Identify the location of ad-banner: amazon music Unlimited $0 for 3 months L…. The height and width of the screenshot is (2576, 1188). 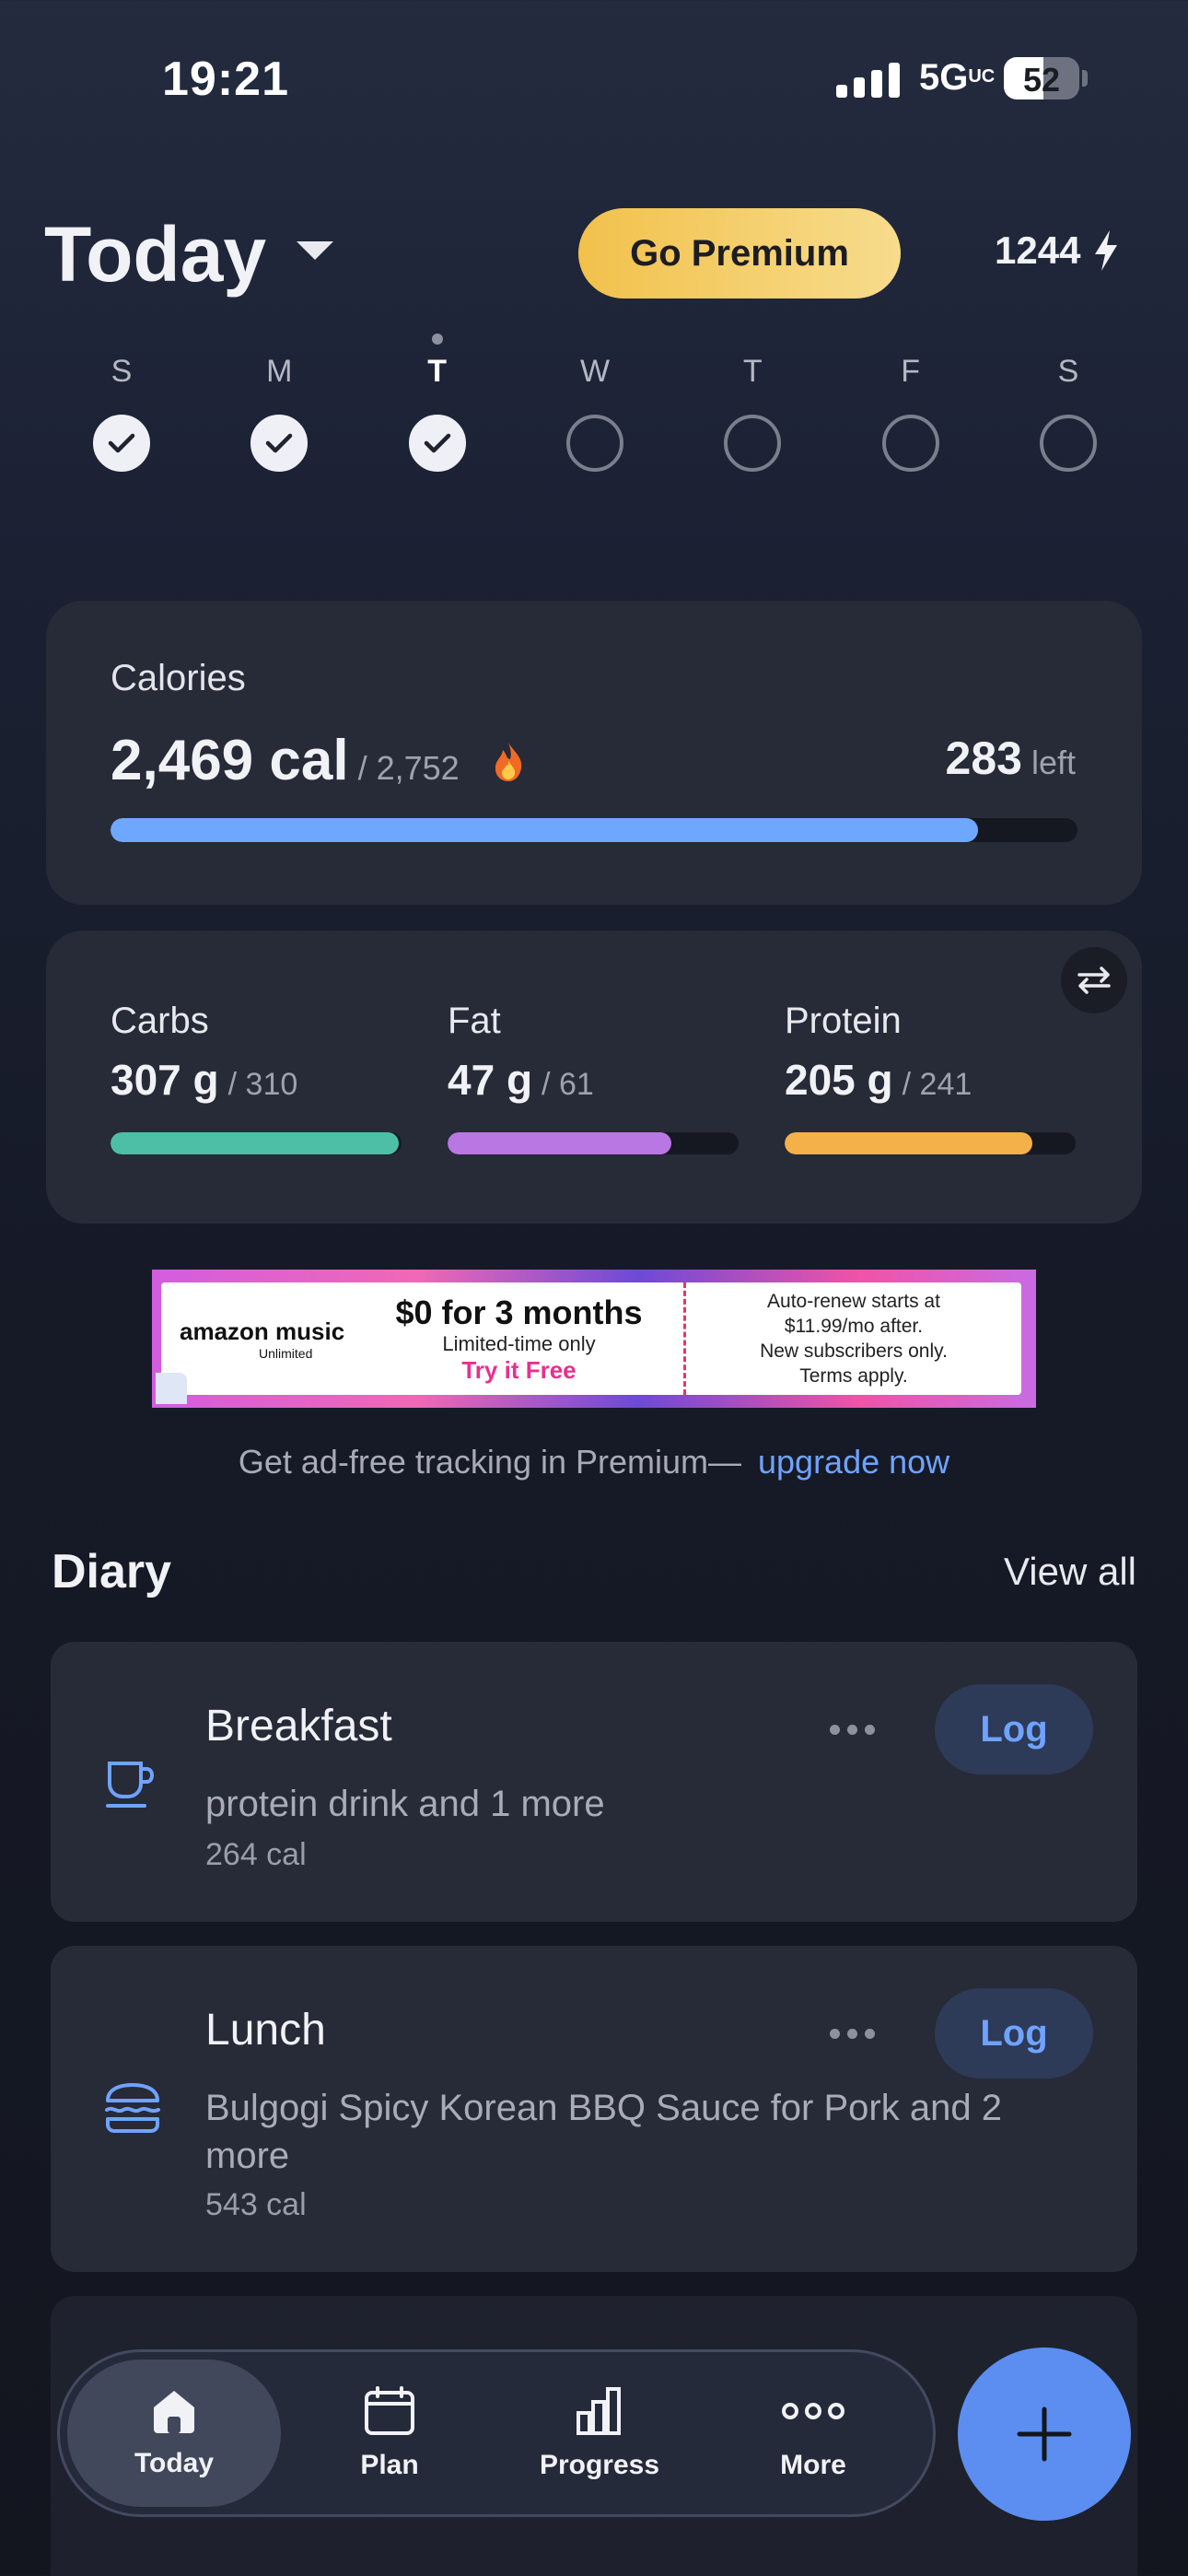
(594, 1339).